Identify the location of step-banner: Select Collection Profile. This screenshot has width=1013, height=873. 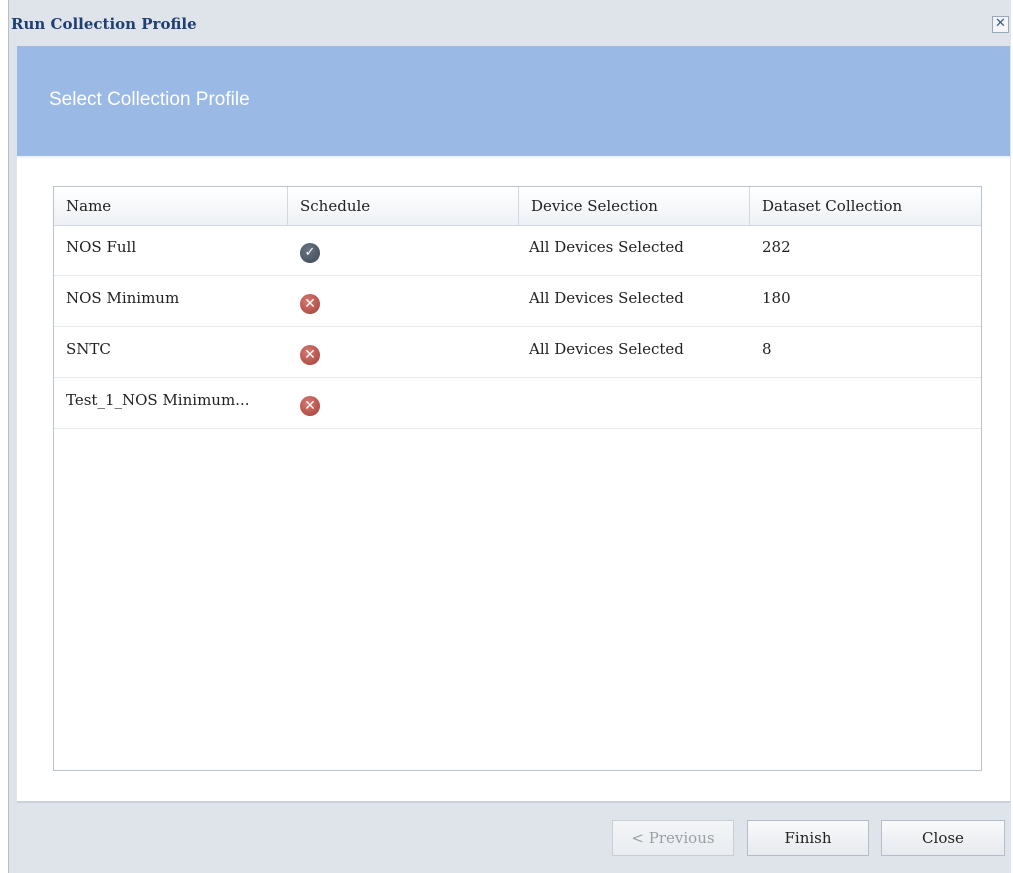
(513, 102).